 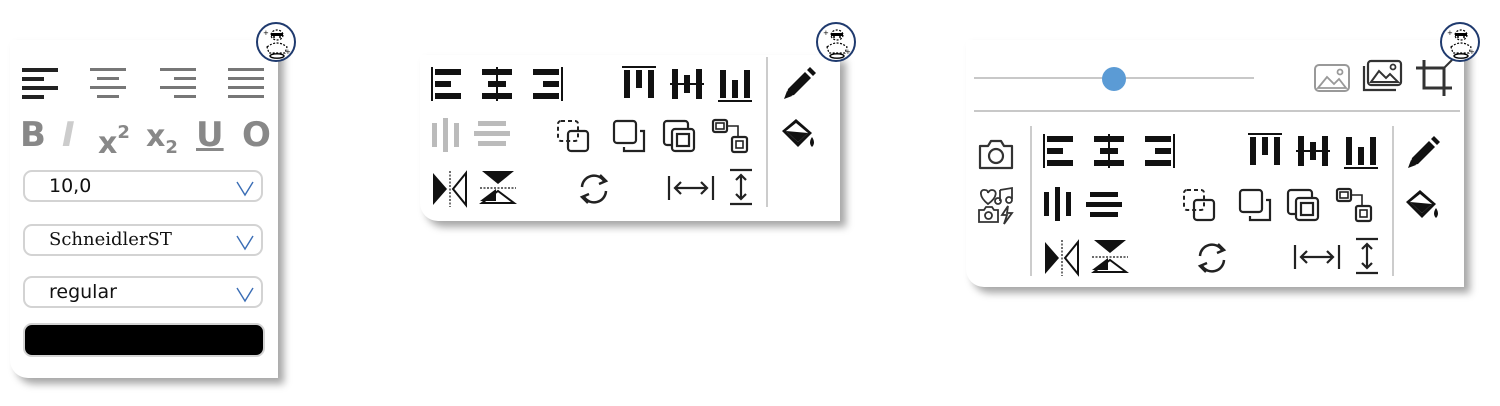 I want to click on italic-button: I, so click(x=68, y=135).